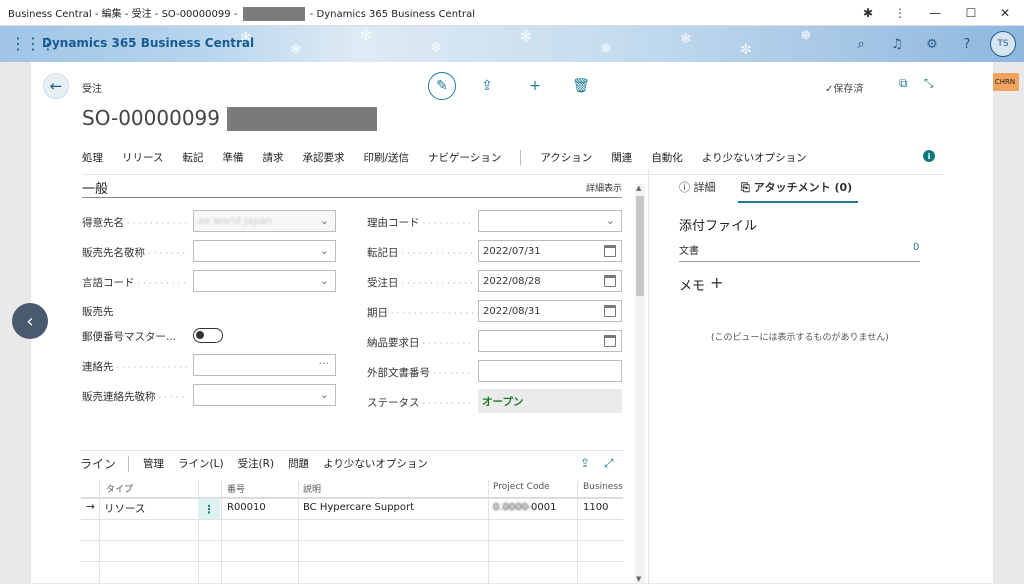 This screenshot has height=584, width=1024. I want to click on action-navigation: ナビゲーション, so click(464, 157).